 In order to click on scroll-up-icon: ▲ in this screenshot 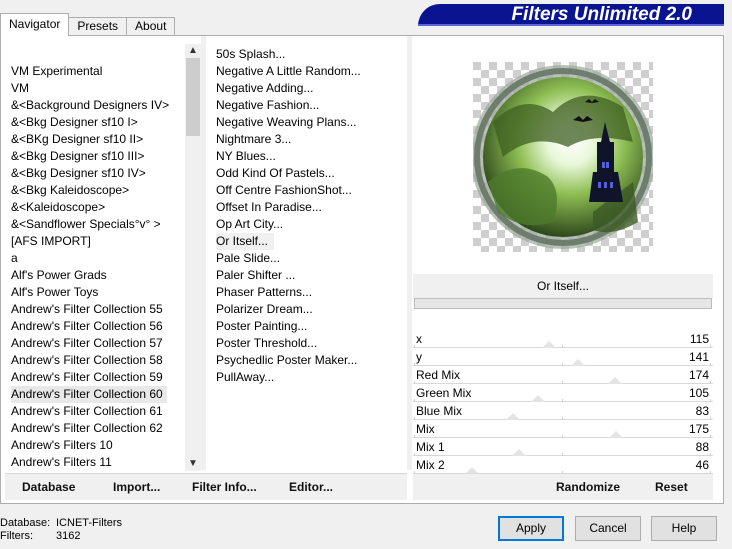, I will do `click(193, 51)`.